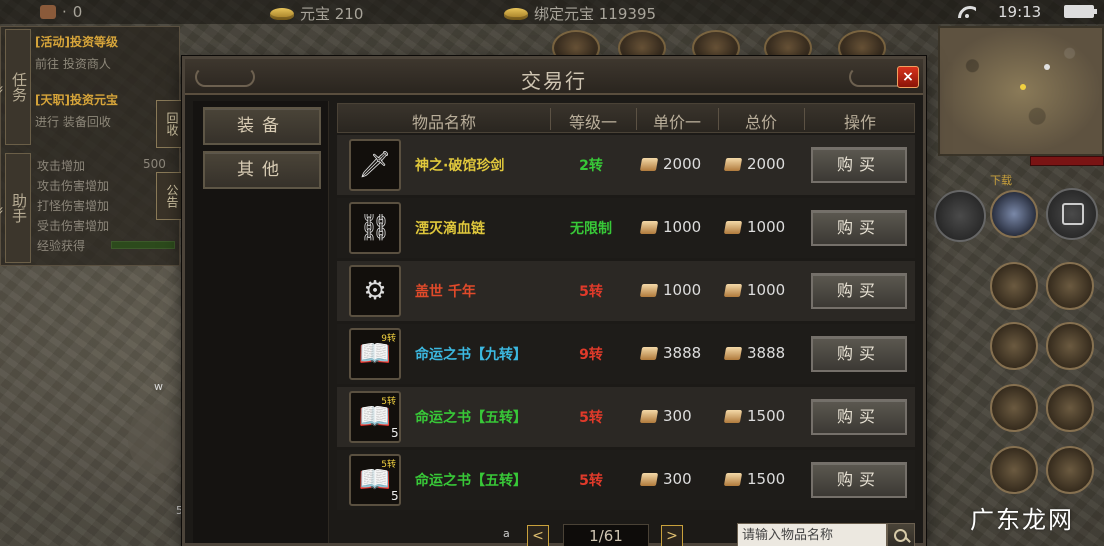  I want to click on item-name: 命运之书【九转】, so click(471, 355).